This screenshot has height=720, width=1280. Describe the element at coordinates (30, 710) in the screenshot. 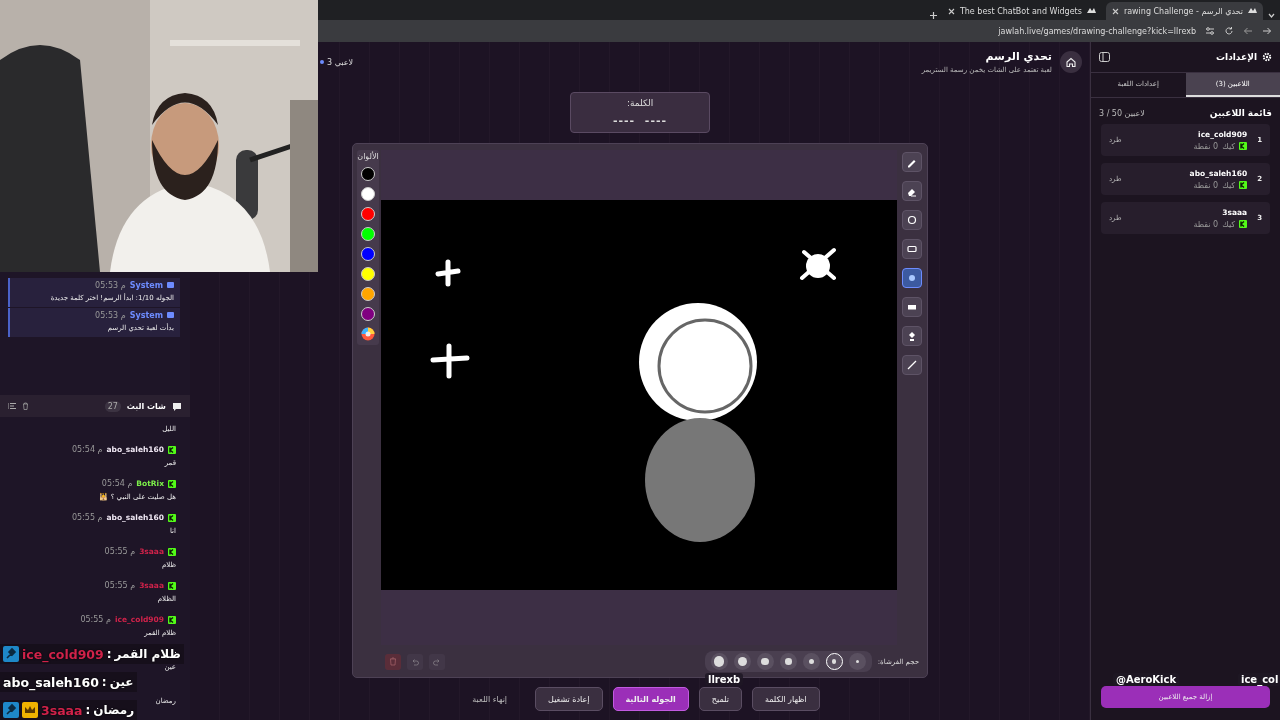

I see `crown-badge-icon` at that location.